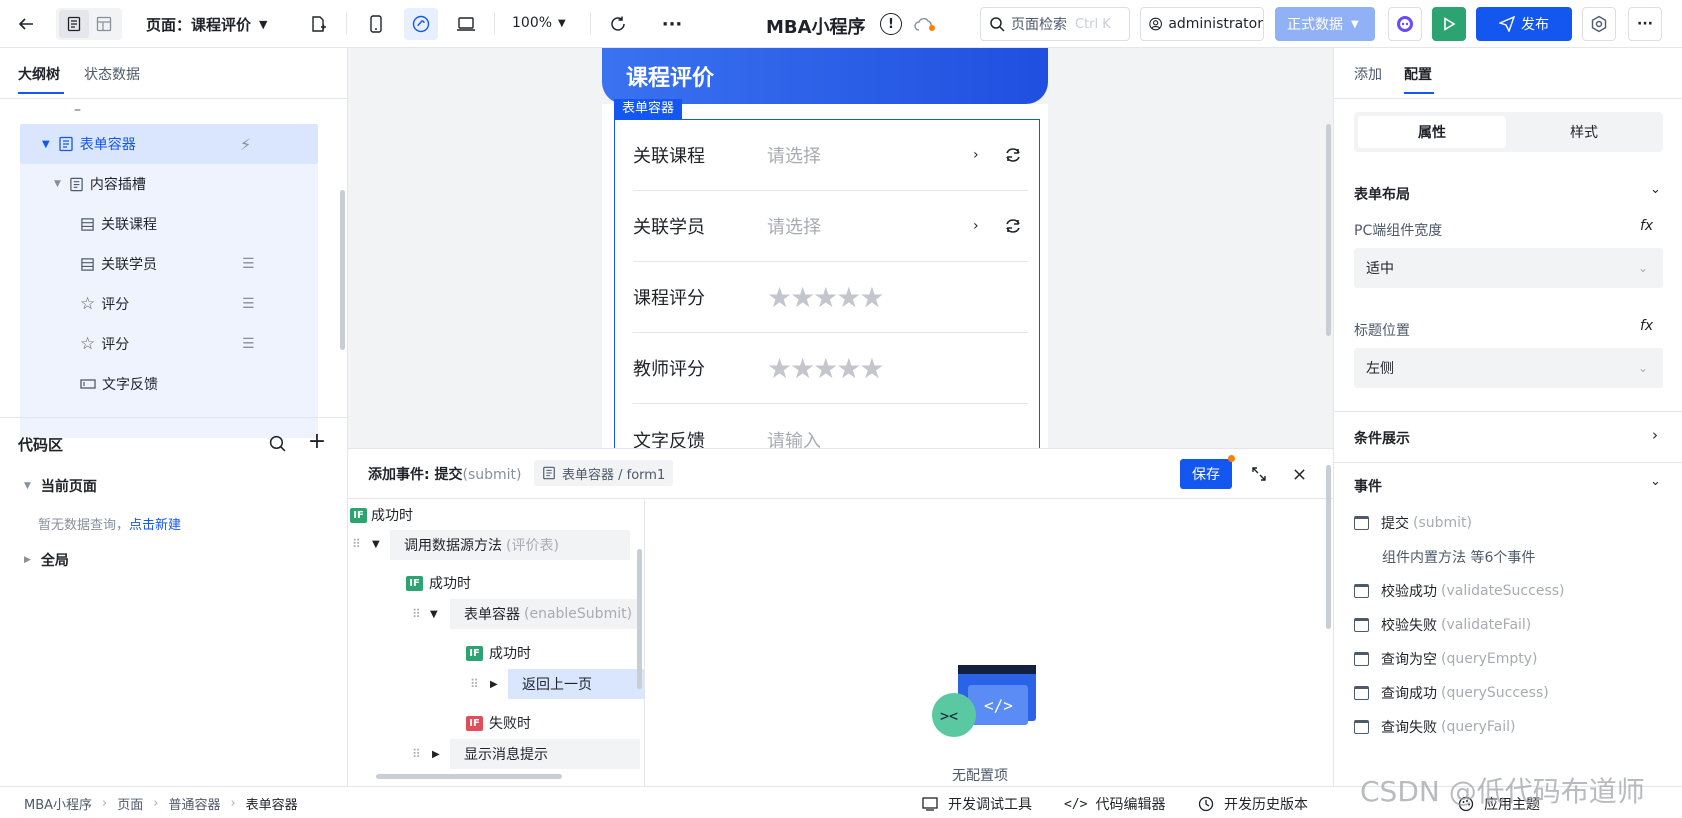  Describe the element at coordinates (830, 426) in the screenshot. I see `field-text-feedback: 文字反馈 请输入` at that location.